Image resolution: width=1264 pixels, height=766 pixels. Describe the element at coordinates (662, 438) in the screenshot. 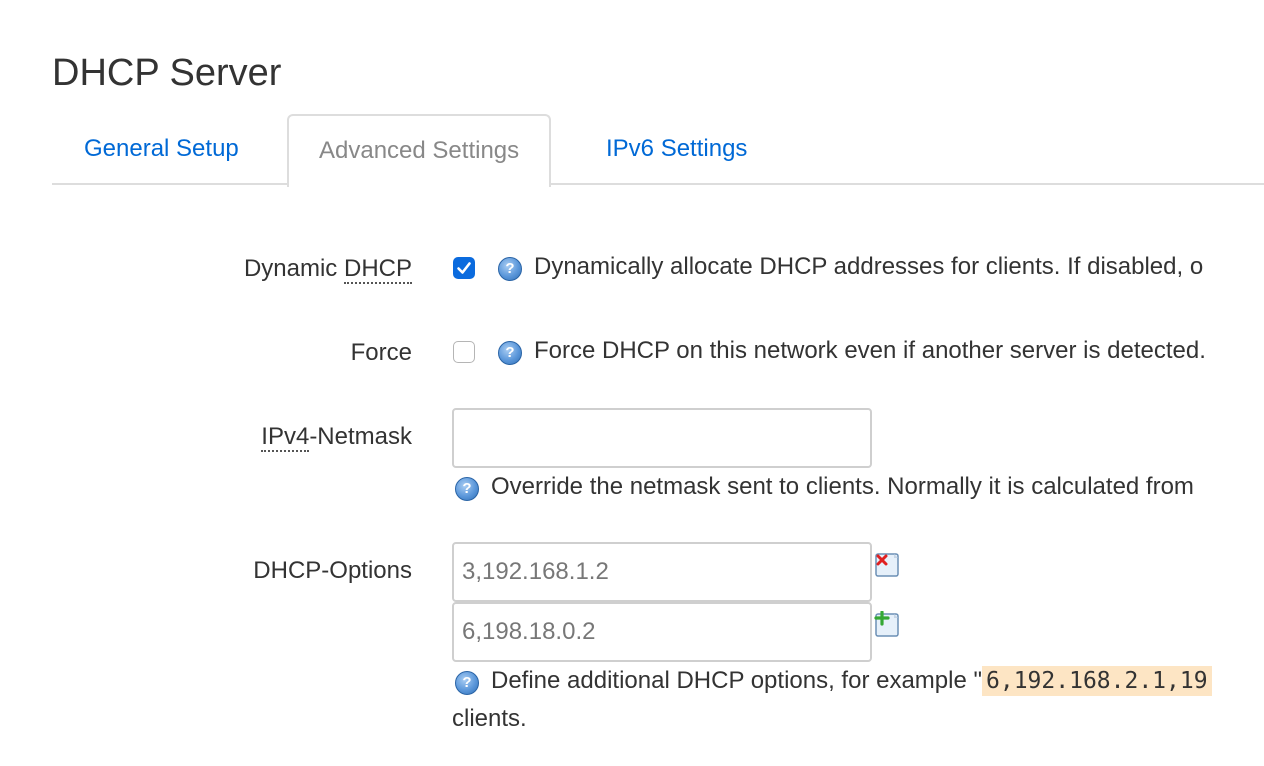

I see `ipv4-netmask-input` at that location.